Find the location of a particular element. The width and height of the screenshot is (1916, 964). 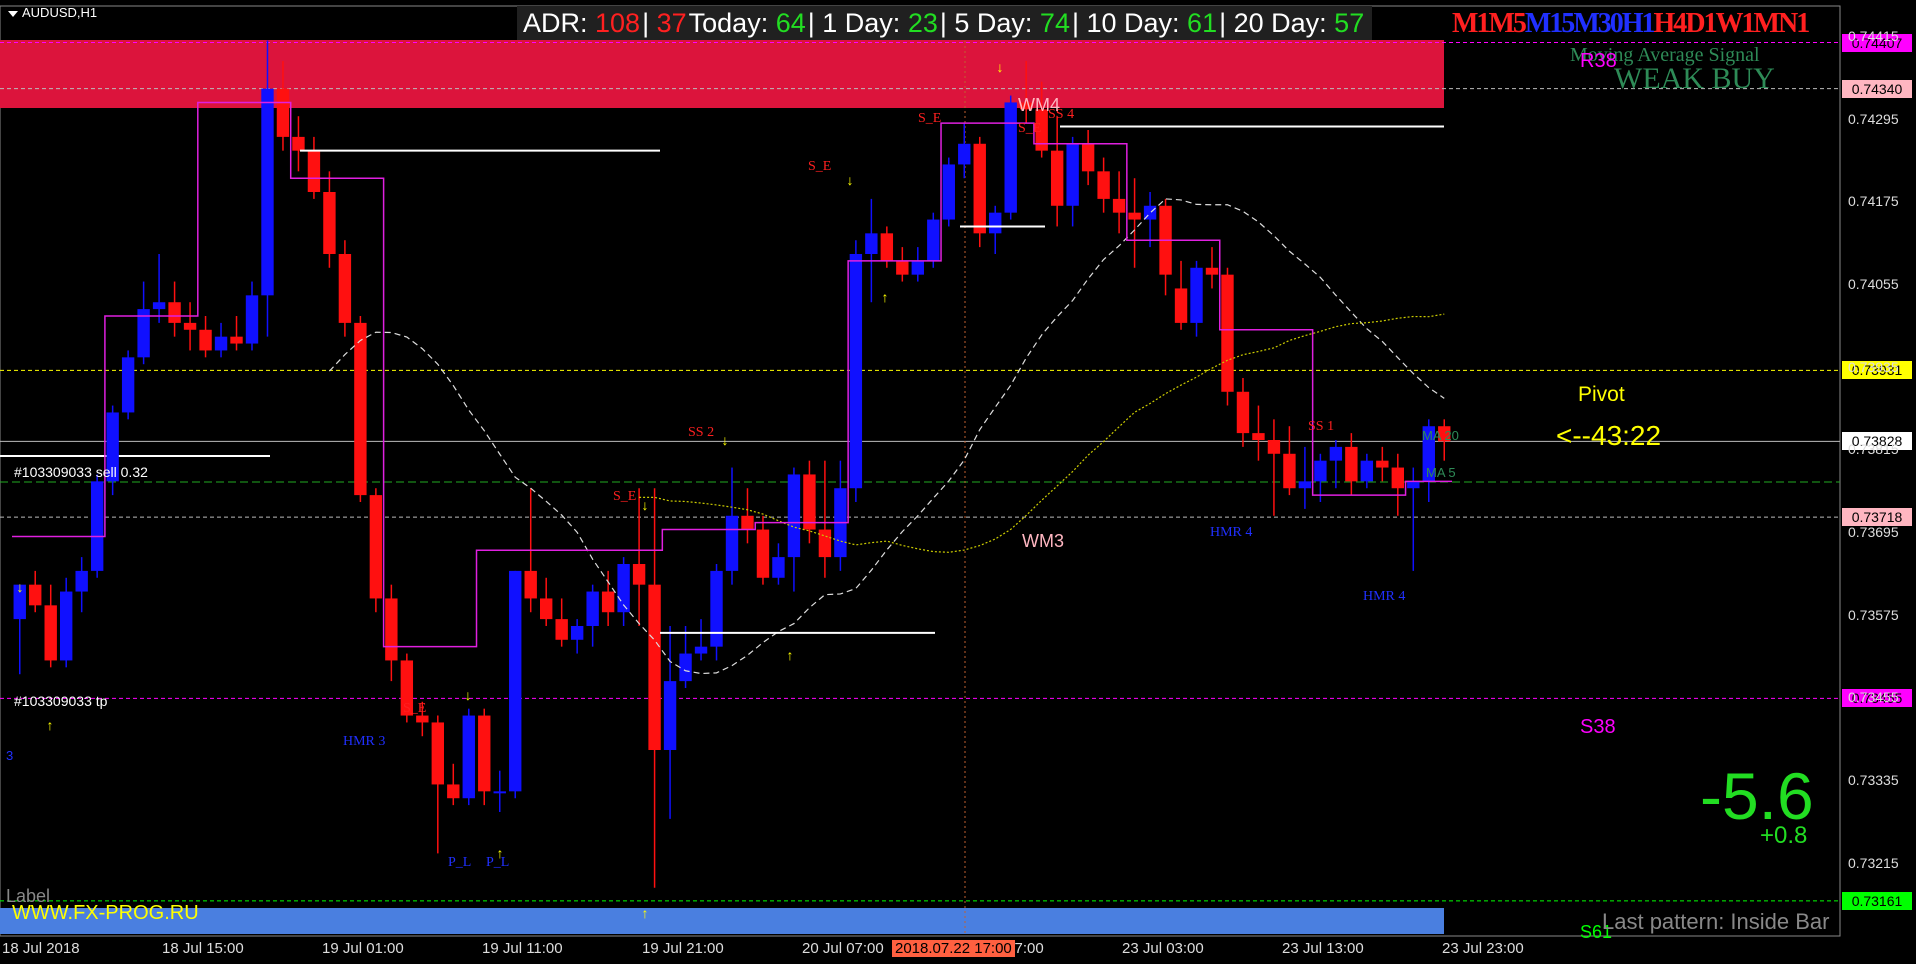

adr-item-label: | is located at coordinates (649, 23).